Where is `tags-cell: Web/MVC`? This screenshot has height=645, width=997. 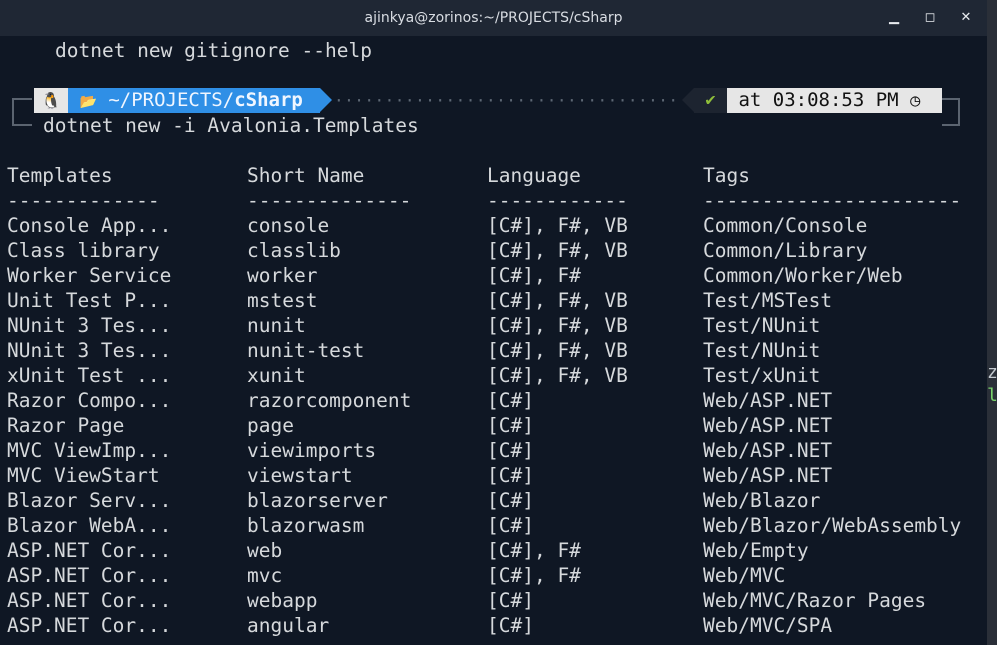 tags-cell: Web/MVC is located at coordinates (744, 575).